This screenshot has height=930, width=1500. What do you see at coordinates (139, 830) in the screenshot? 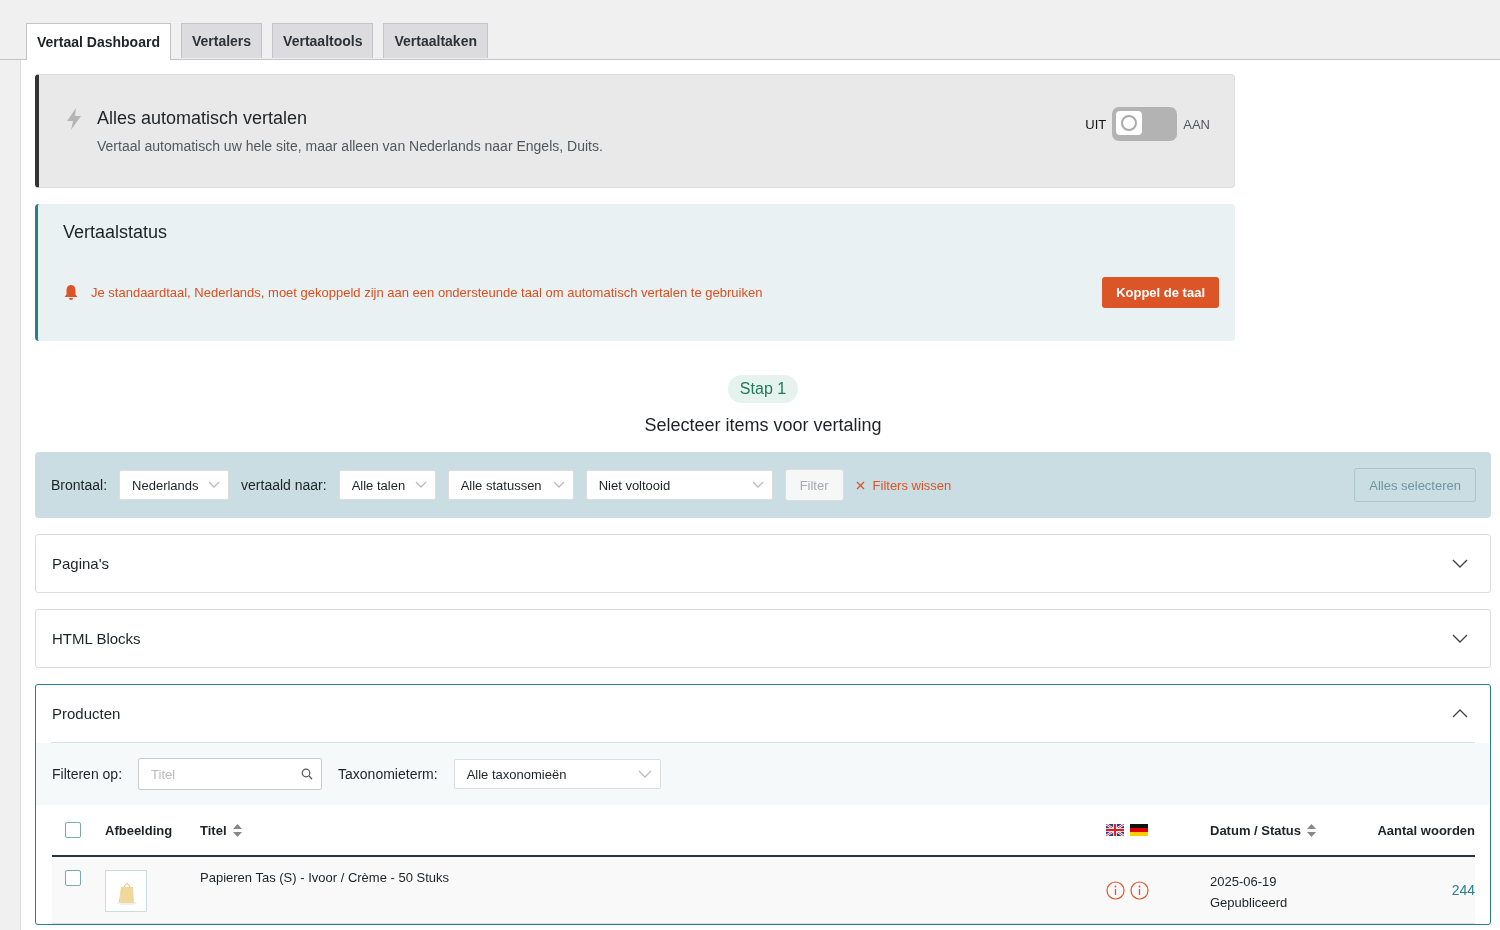
I see `column-header: Afbeelding` at bounding box center [139, 830].